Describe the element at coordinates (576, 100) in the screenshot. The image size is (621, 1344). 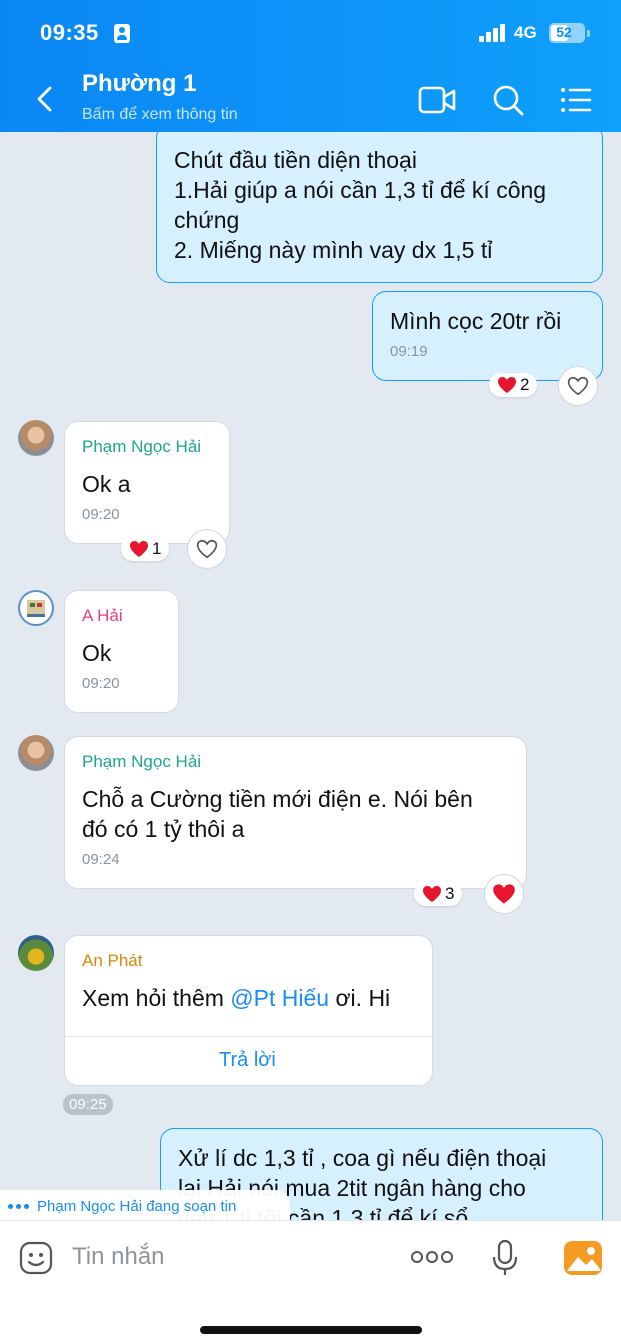
I see `menu-list-icon` at that location.